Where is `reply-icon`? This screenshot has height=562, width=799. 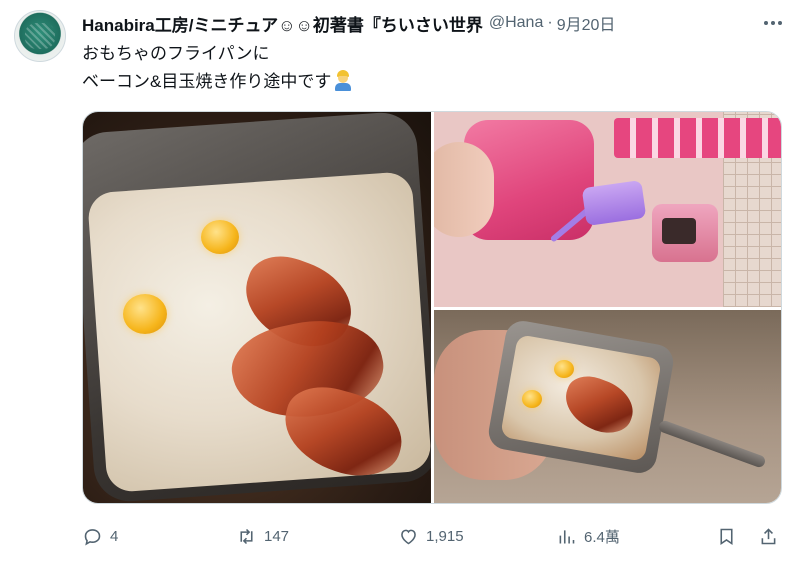
reply-icon is located at coordinates (92, 537).